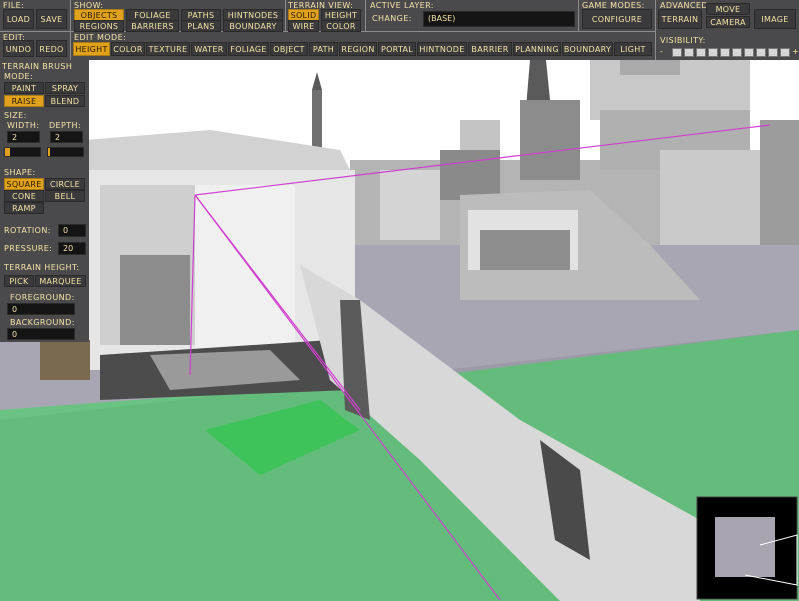 The height and width of the screenshot is (601, 799). I want to click on brush-raise-button: RAISE, so click(24, 101).